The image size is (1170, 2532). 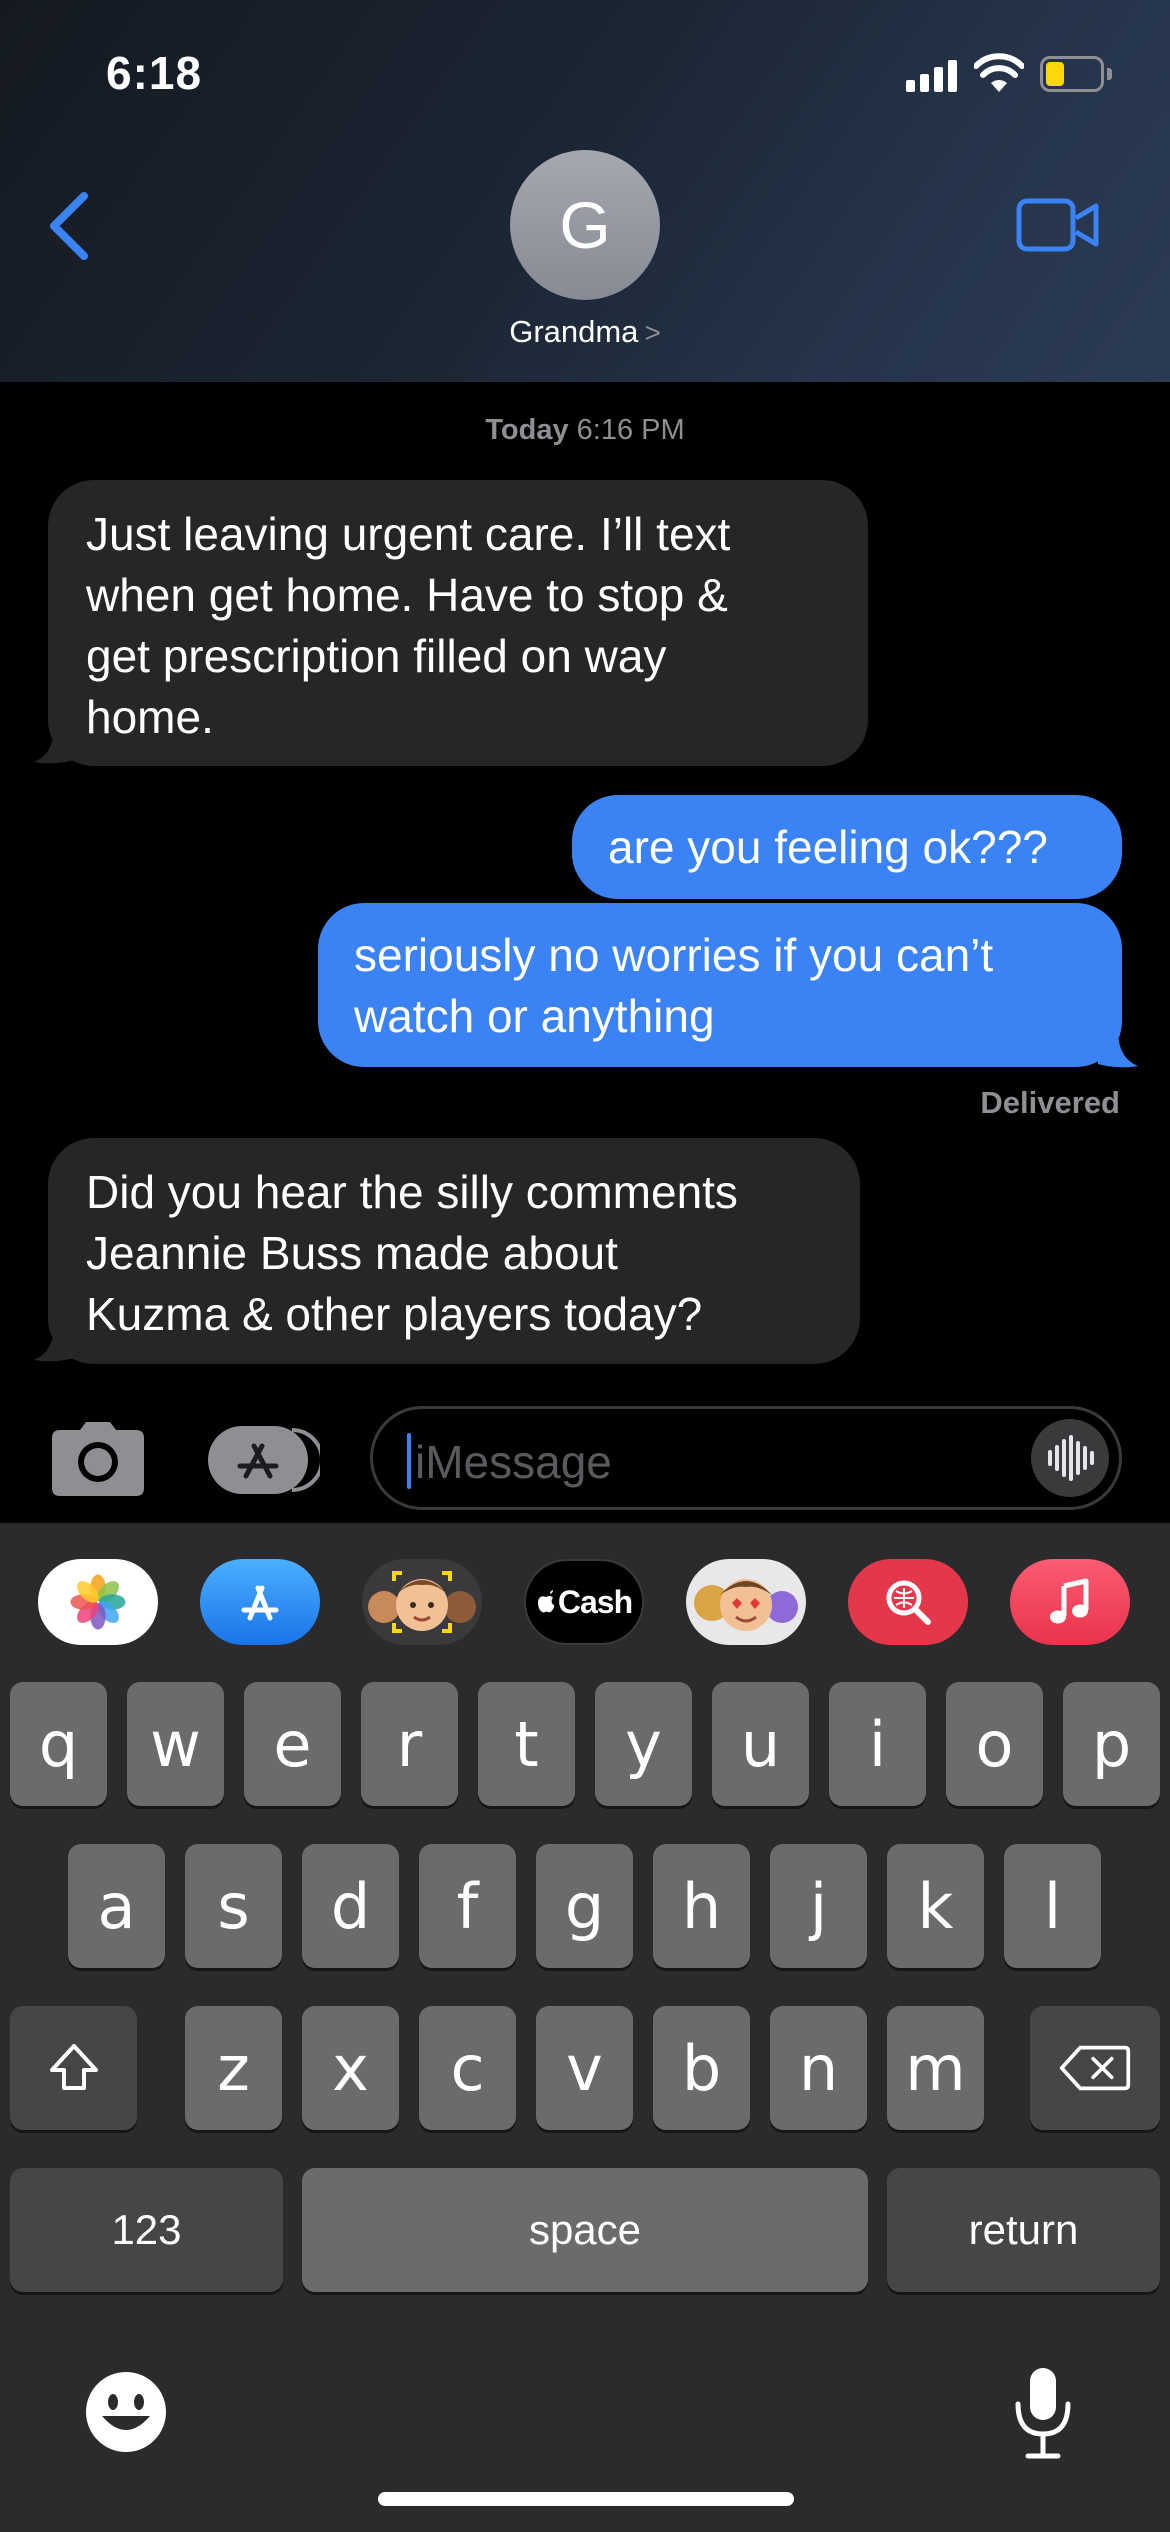 I want to click on key-f: f, so click(x=467, y=1906).